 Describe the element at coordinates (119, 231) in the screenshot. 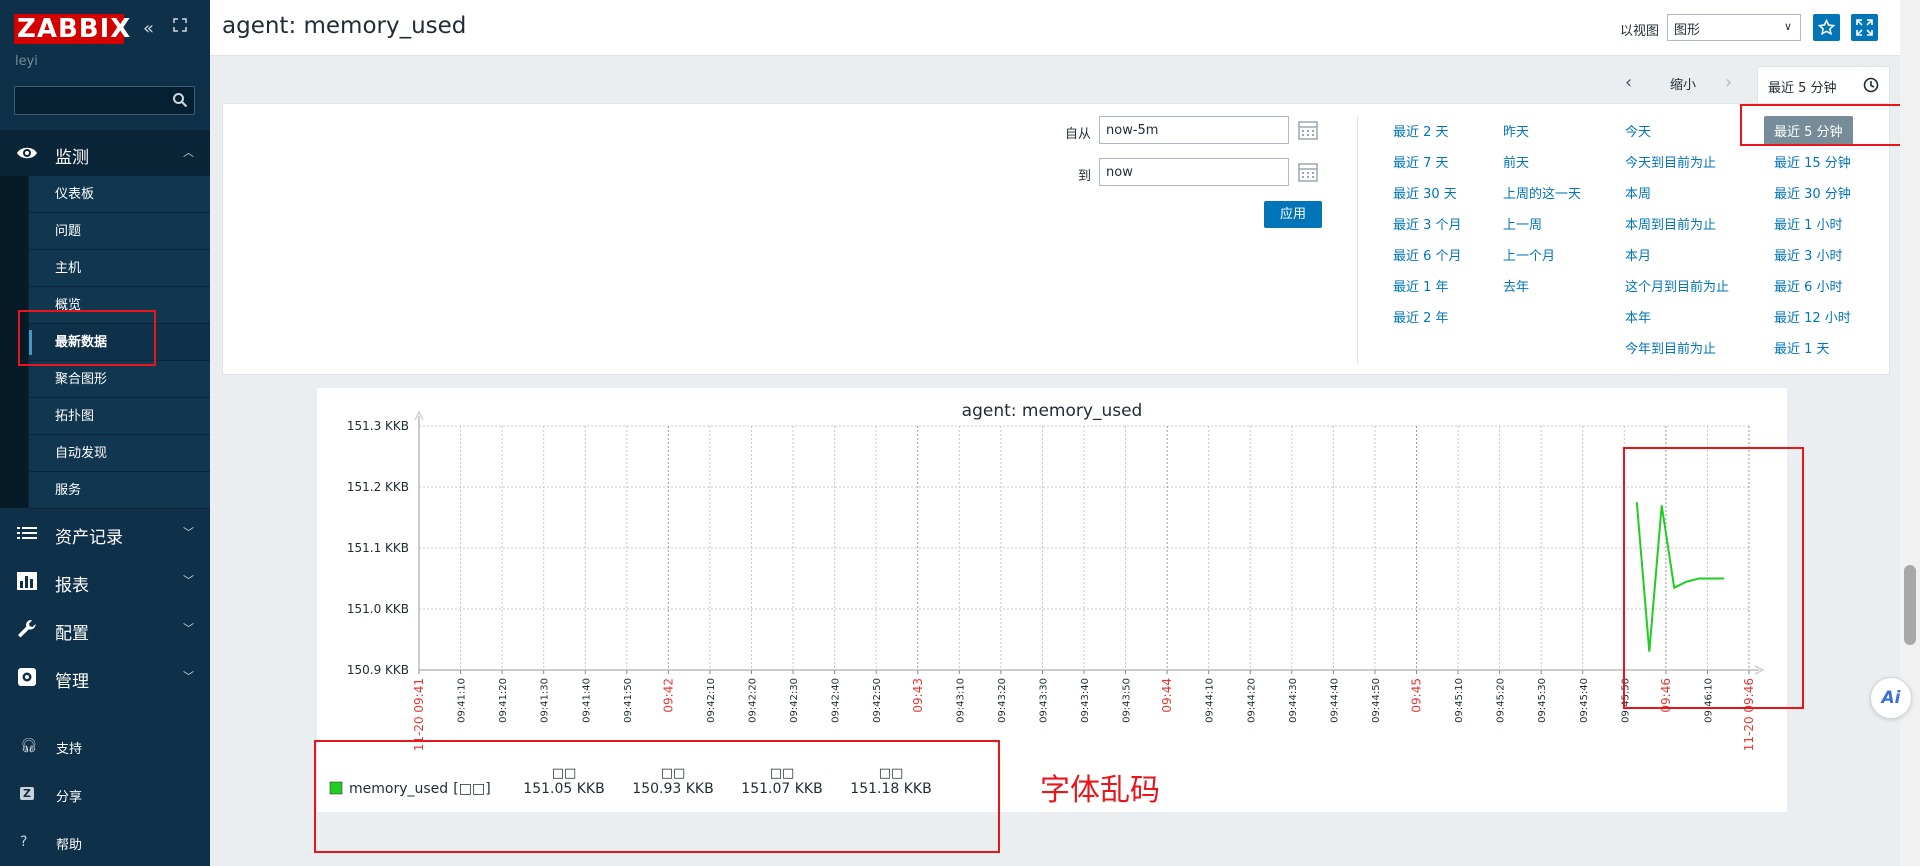

I see `submenu-problems: 问题` at that location.